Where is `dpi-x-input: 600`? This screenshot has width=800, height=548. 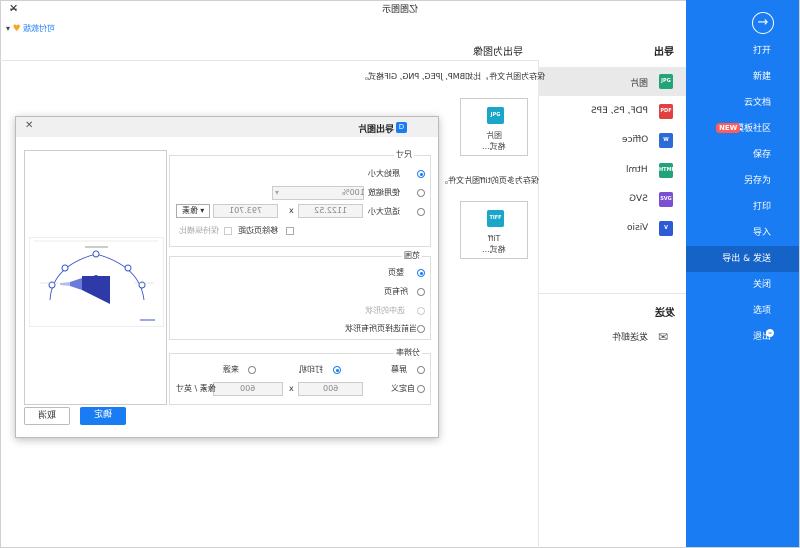 dpi-x-input: 600 is located at coordinates (330, 389).